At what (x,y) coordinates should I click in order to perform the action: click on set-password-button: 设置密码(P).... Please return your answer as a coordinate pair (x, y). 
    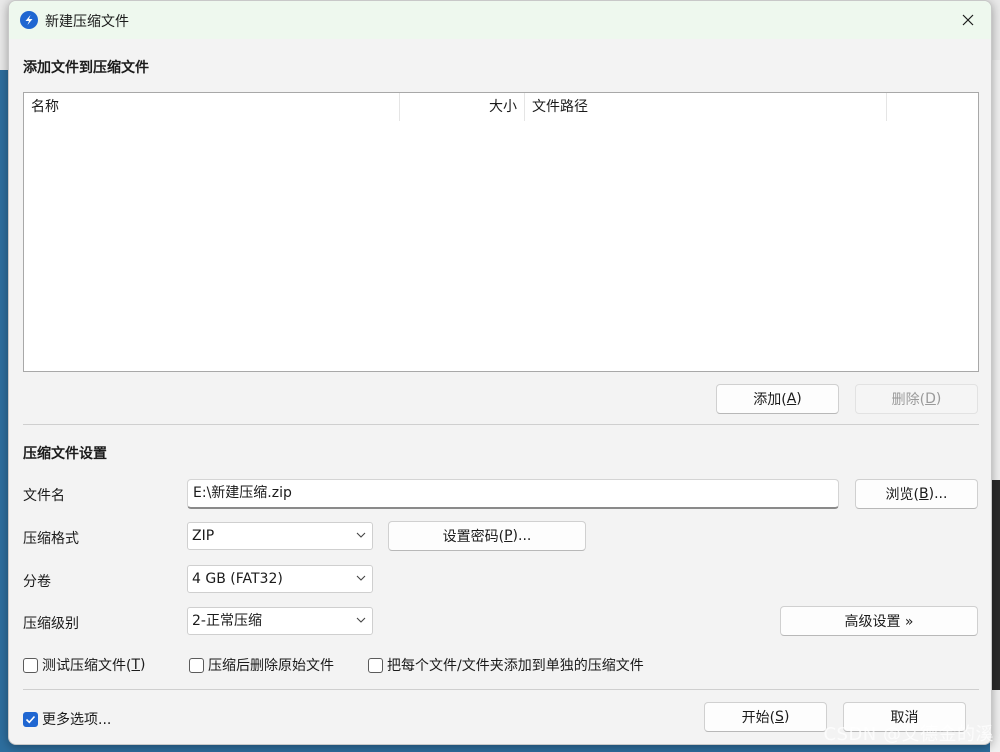
    Looking at the image, I should click on (487, 536).